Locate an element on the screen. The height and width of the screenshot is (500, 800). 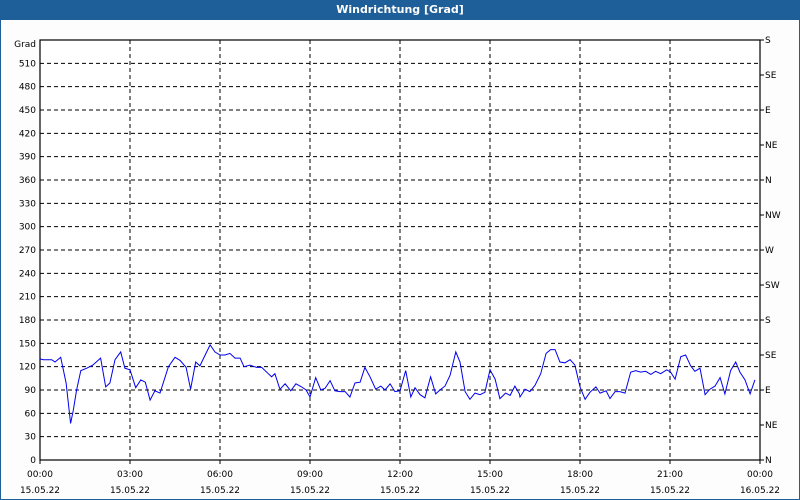
right-tick-label: W is located at coordinates (769, 251).